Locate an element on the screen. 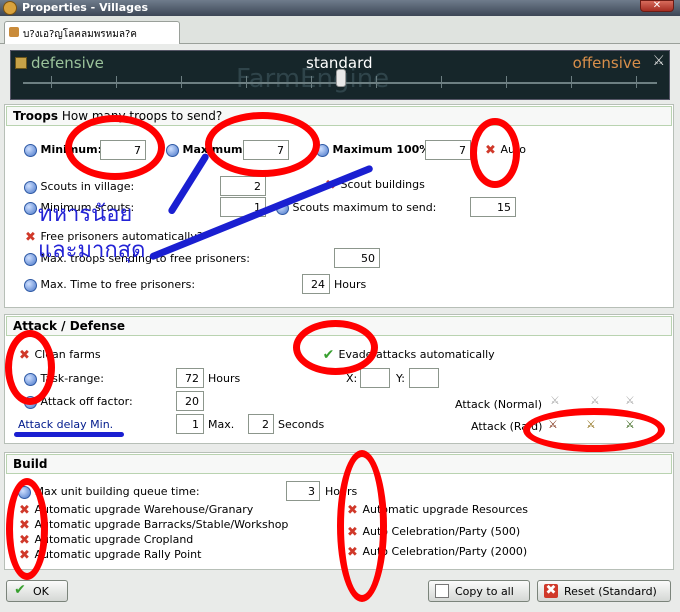 The height and width of the screenshot is (612, 680). cropland-label: Automatic upgrade Cropland is located at coordinates (114, 539).